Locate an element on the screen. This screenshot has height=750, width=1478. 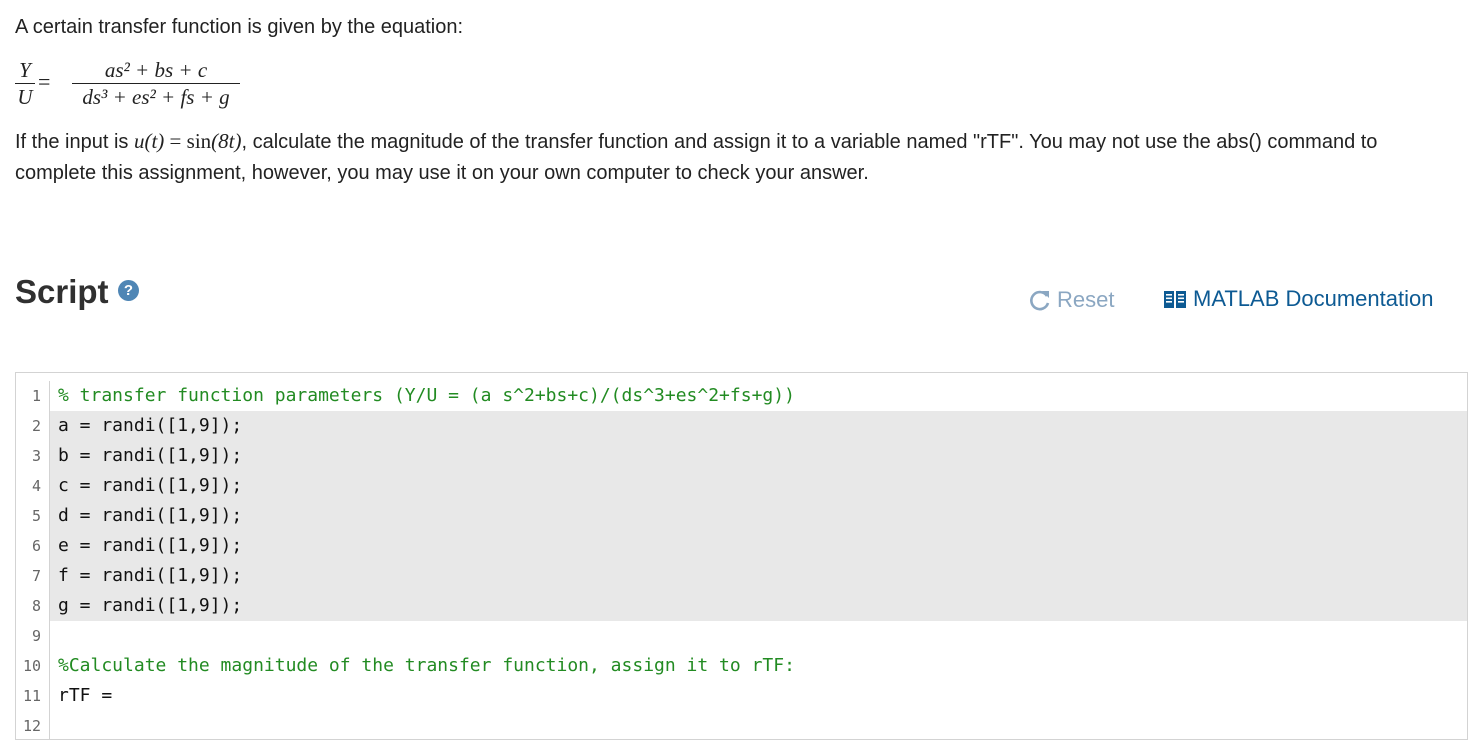
line-number: 6 is located at coordinates (33, 546).